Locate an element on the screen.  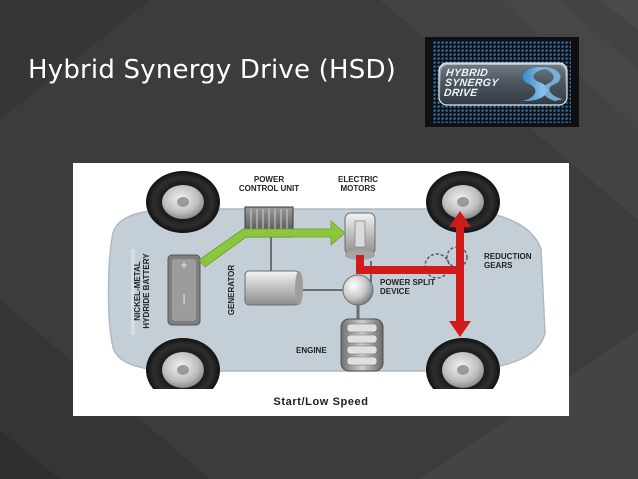
label-battery: NICKEL-METAL HYDRIDE BATTERY is located at coordinates (142, 291).